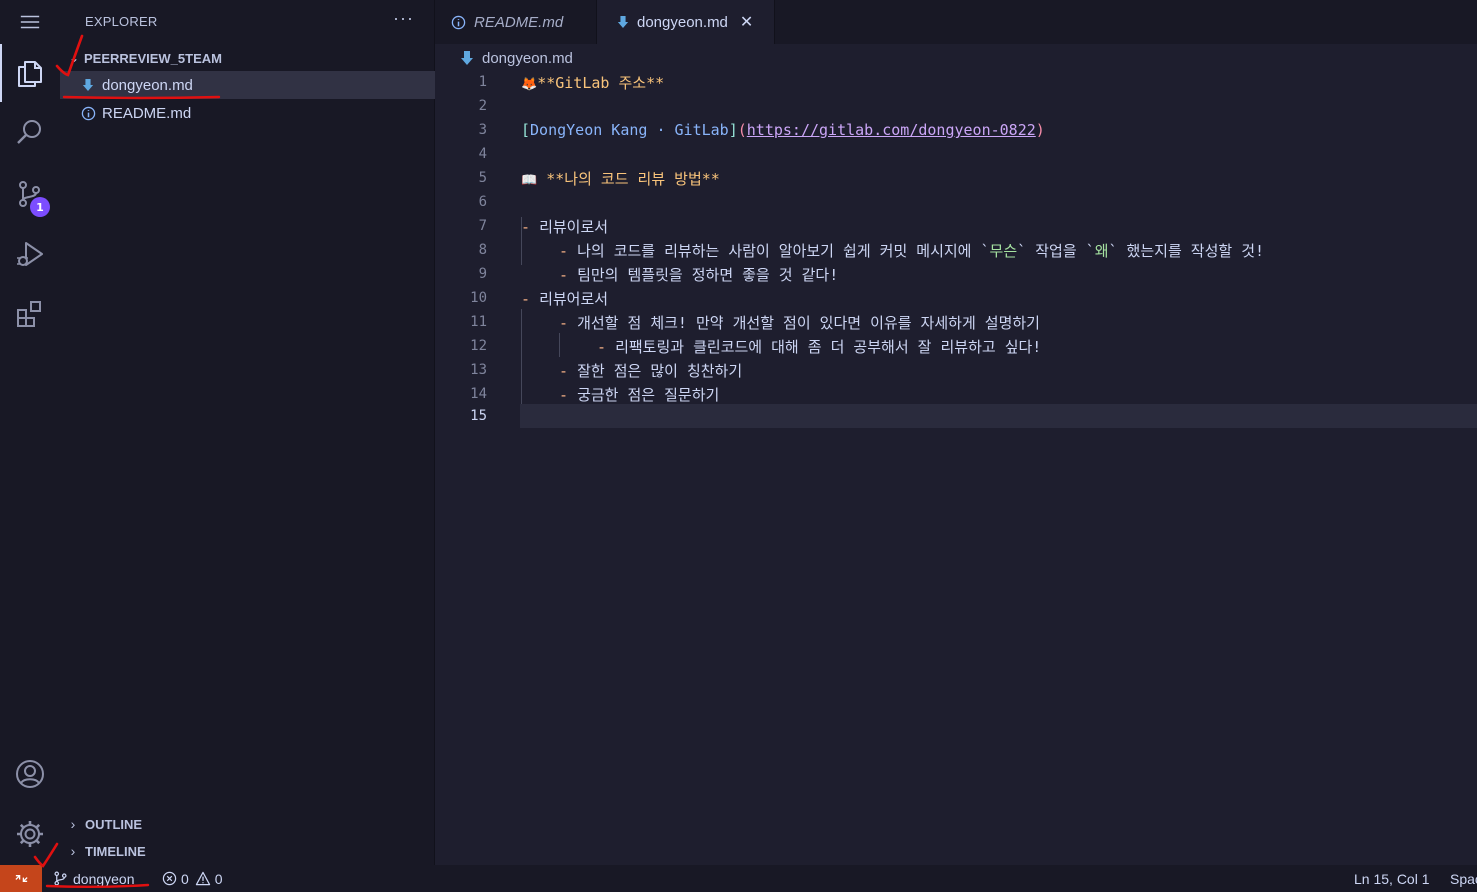 The width and height of the screenshot is (1477, 892). I want to click on line-number: 9, so click(482, 274).